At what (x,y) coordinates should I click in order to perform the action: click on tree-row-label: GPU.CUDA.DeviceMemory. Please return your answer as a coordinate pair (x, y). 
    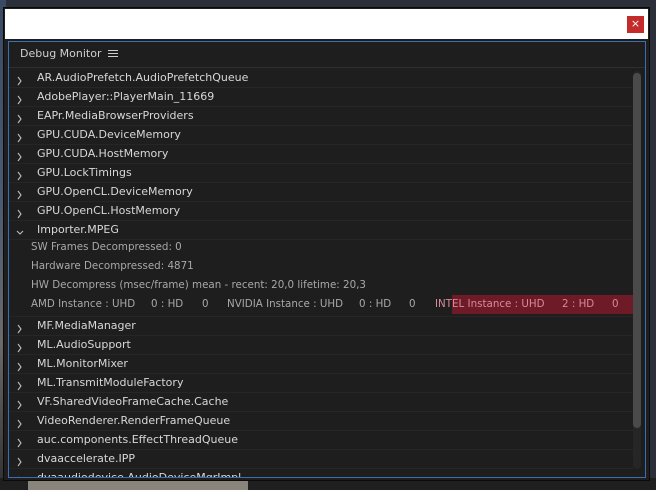
    Looking at the image, I should click on (109, 134).